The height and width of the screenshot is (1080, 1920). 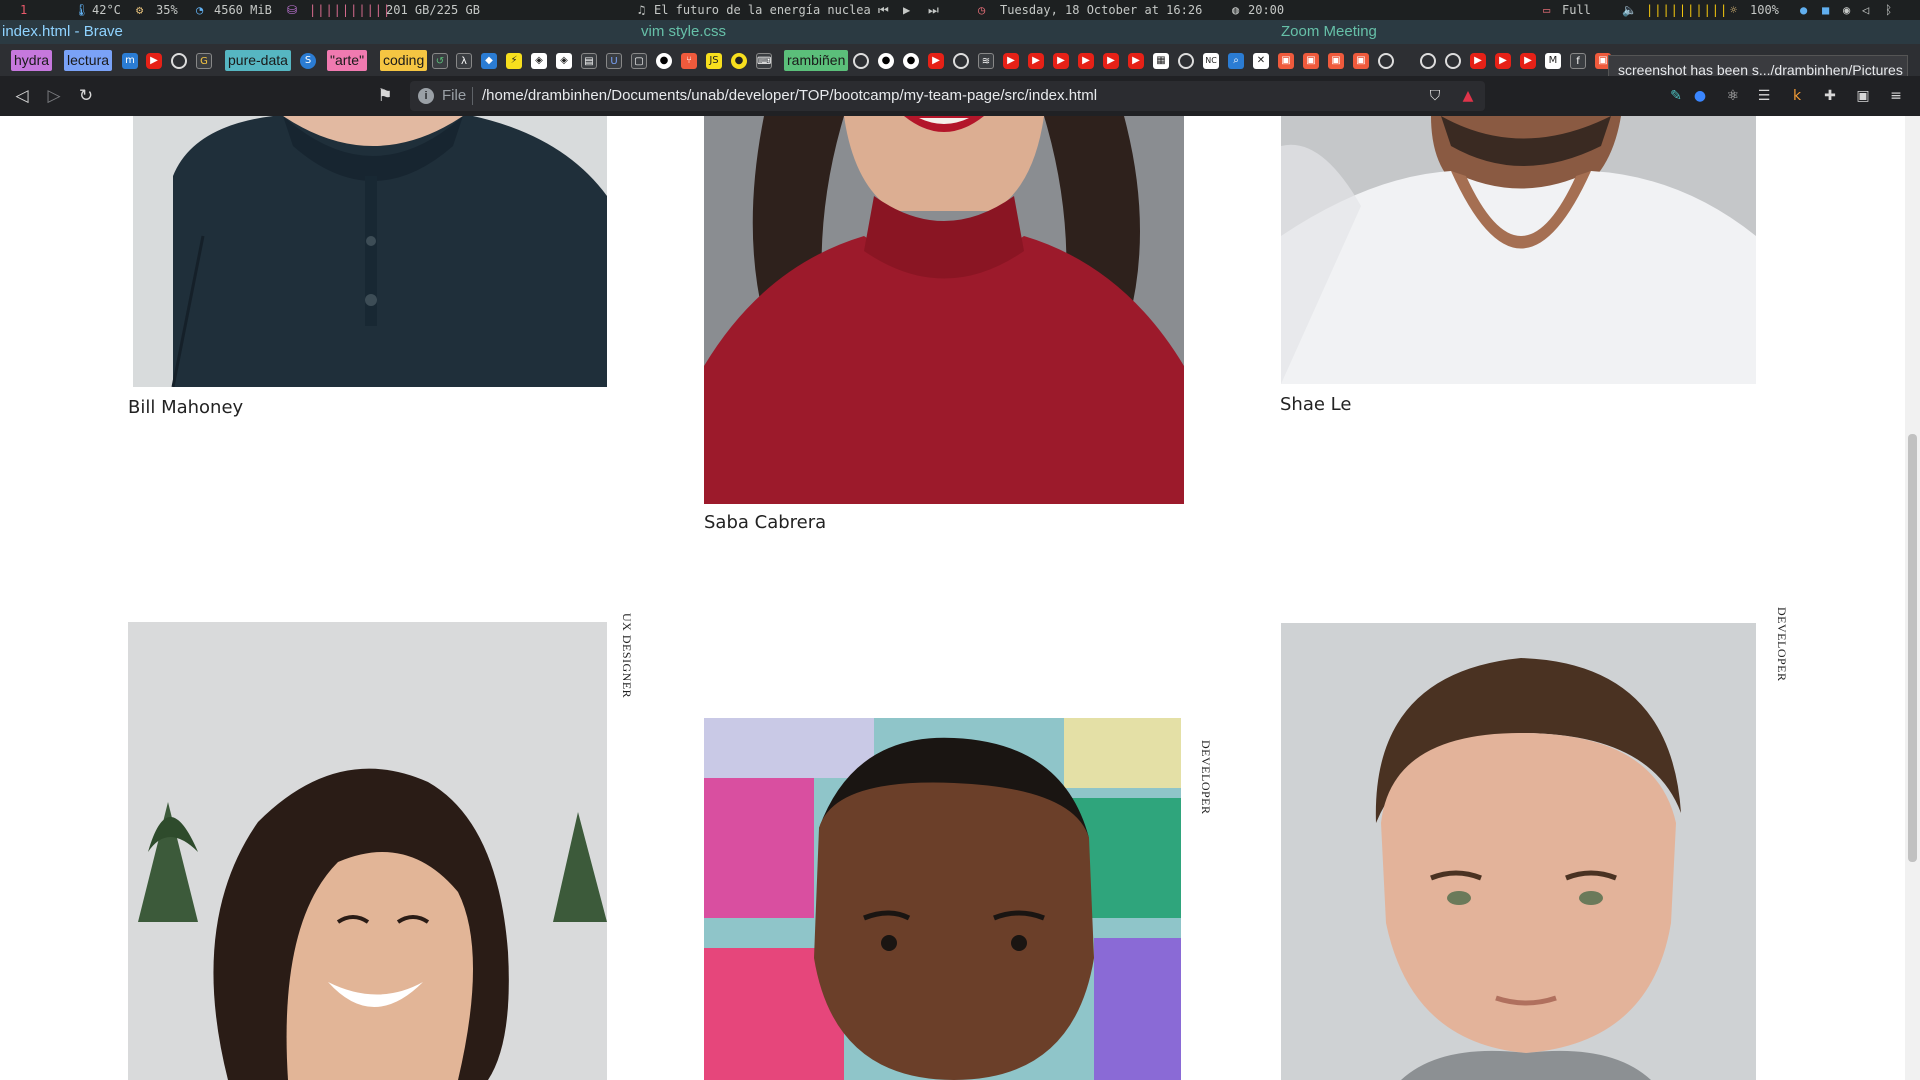 What do you see at coordinates (1086, 61) in the screenshot?
I see `youtube6-bookmark-icon: ▶` at bounding box center [1086, 61].